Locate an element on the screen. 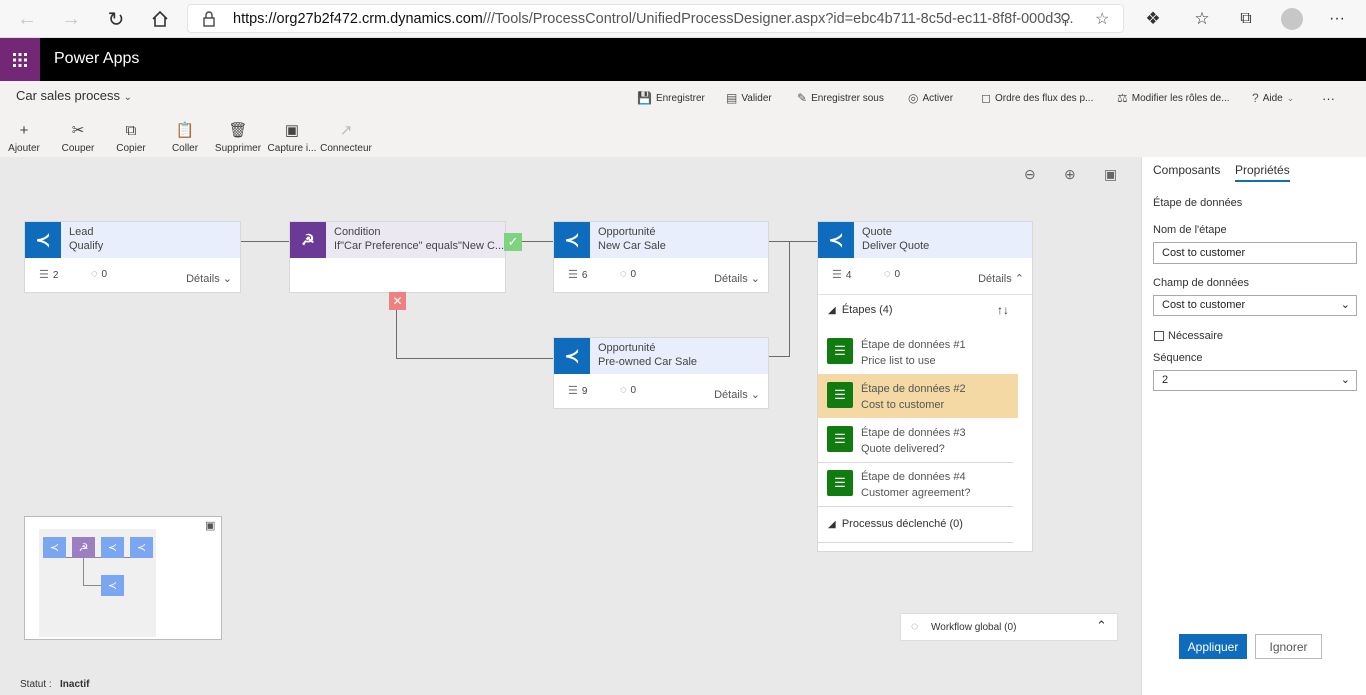 The height and width of the screenshot is (695, 1366). activate-button: ◎ Activer is located at coordinates (930, 98).